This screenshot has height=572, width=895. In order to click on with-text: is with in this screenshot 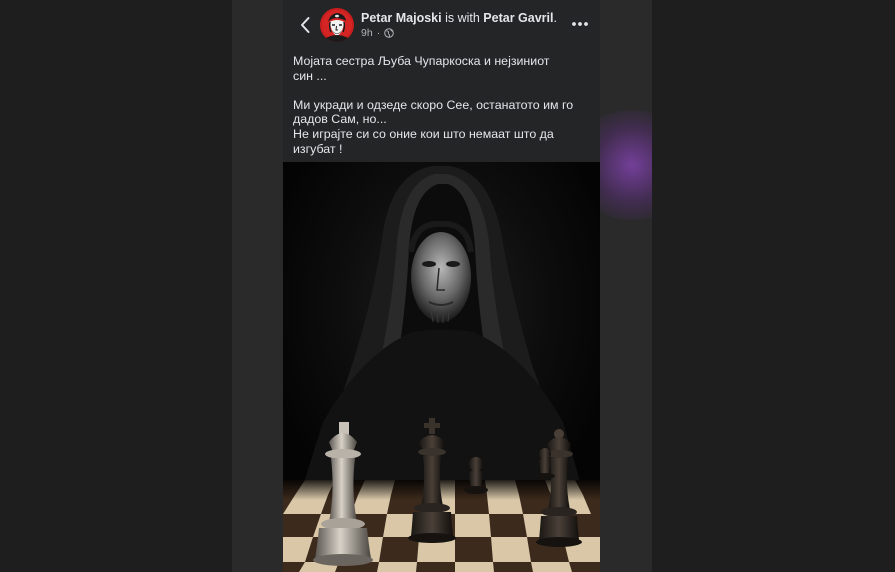, I will do `click(462, 18)`.